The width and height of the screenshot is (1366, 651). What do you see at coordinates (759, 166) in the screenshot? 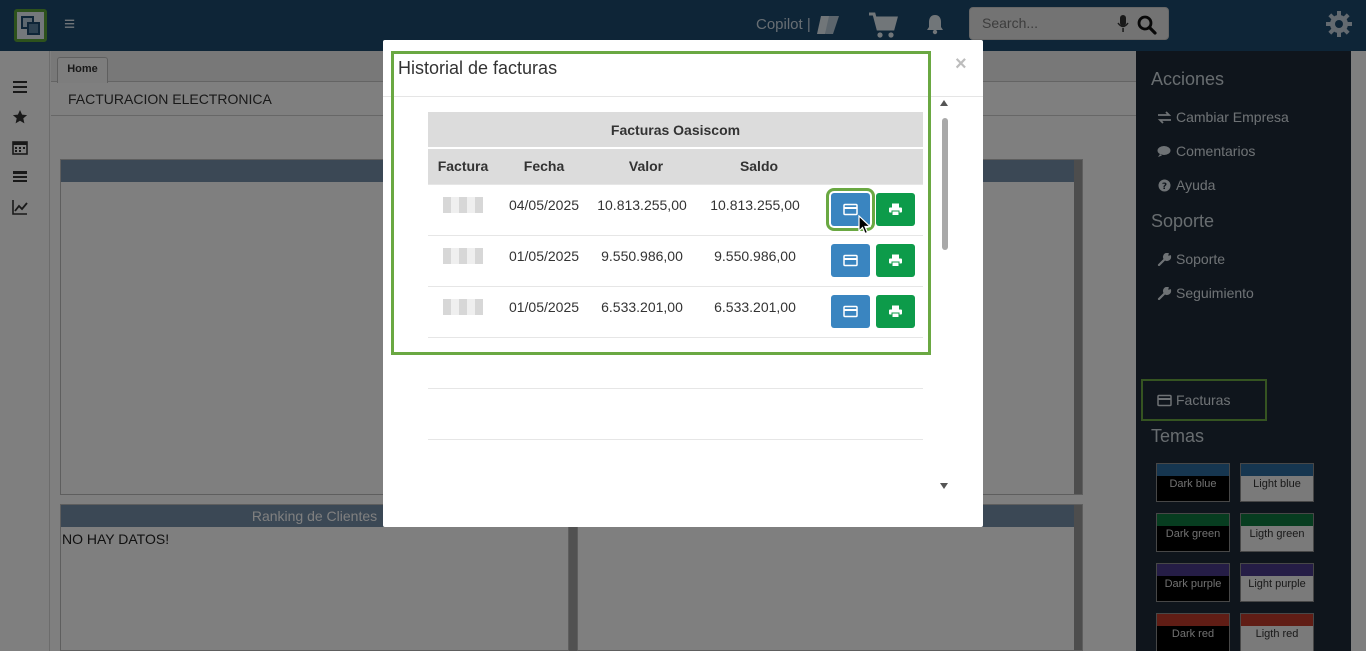
I see `col-saldo: Saldo` at bounding box center [759, 166].